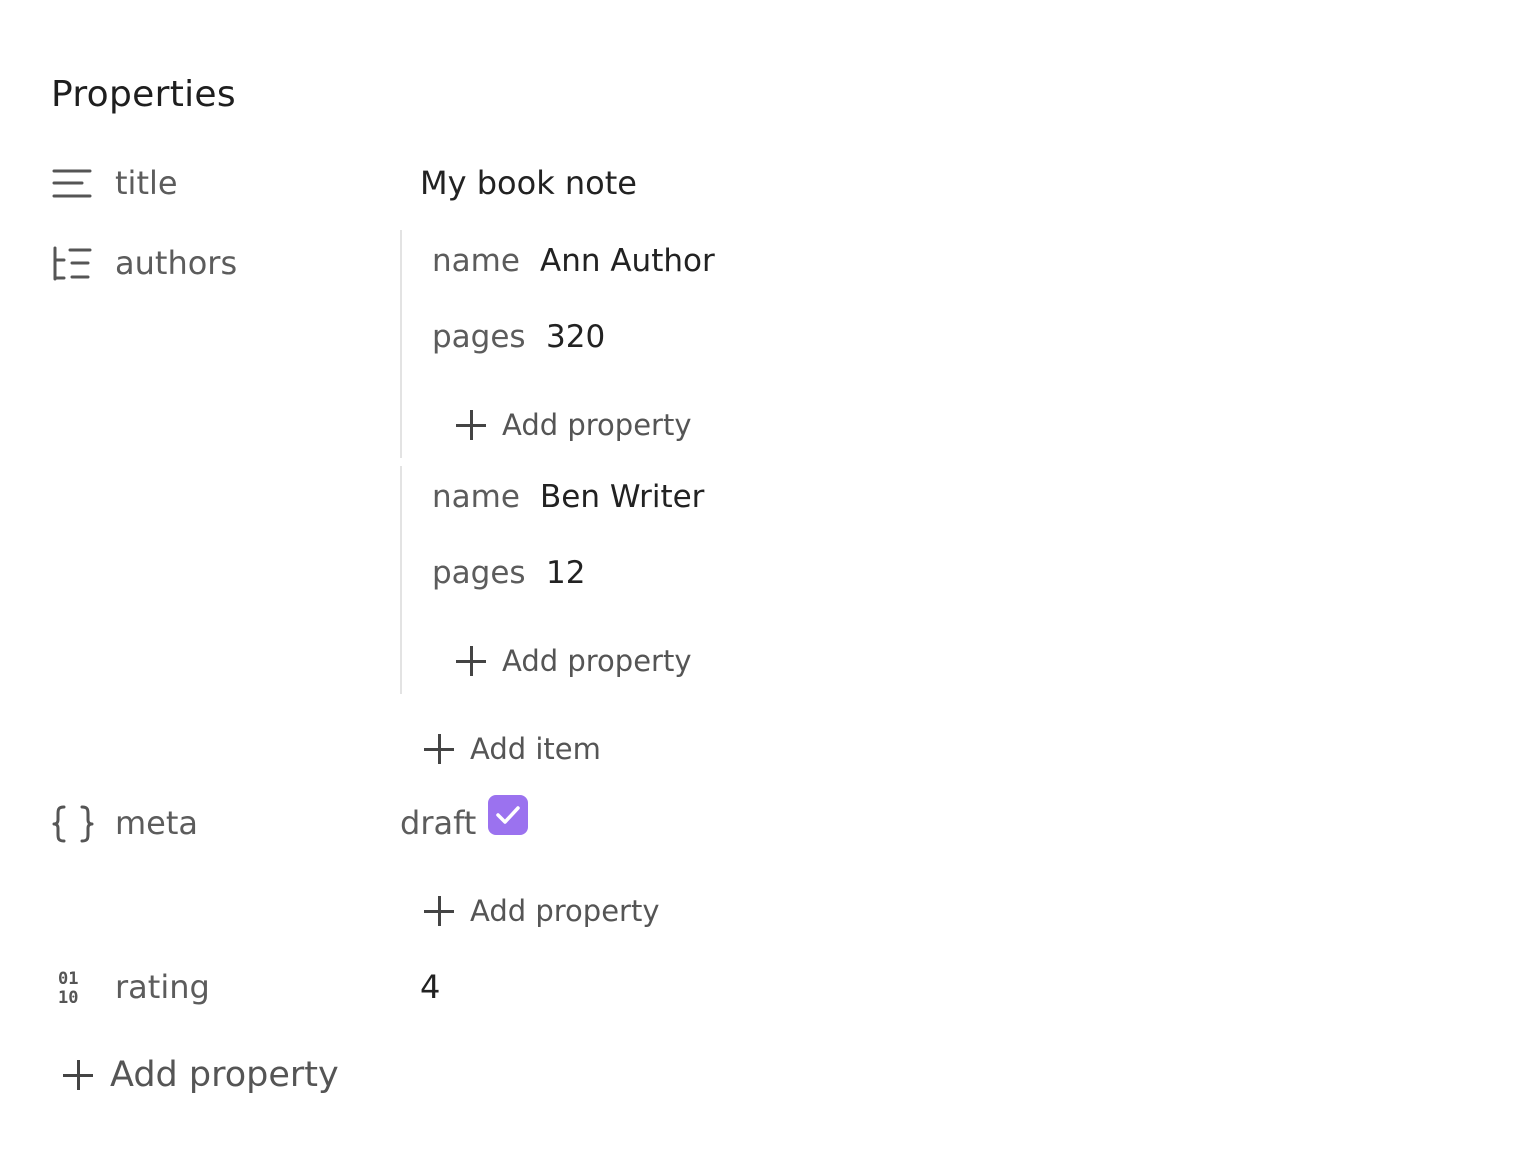 This screenshot has width=1530, height=1175. What do you see at coordinates (143, 94) in the screenshot?
I see `panel-heading: Properties` at bounding box center [143, 94].